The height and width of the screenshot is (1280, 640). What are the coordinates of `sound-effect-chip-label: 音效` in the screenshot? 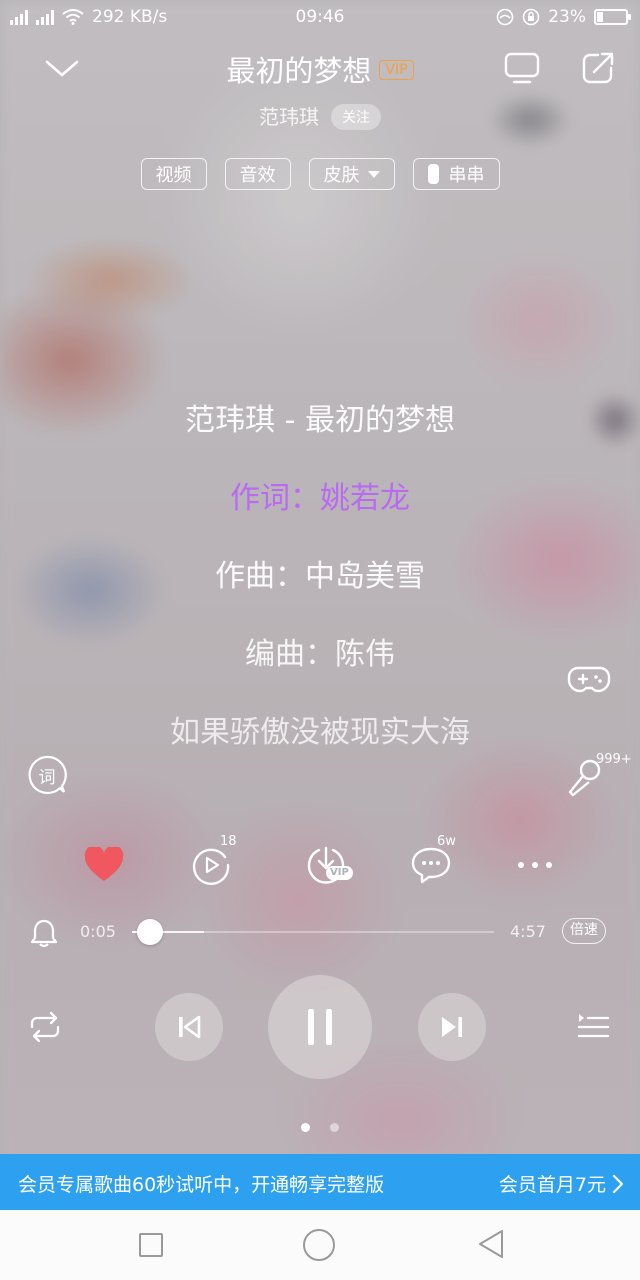 It's located at (257, 175).